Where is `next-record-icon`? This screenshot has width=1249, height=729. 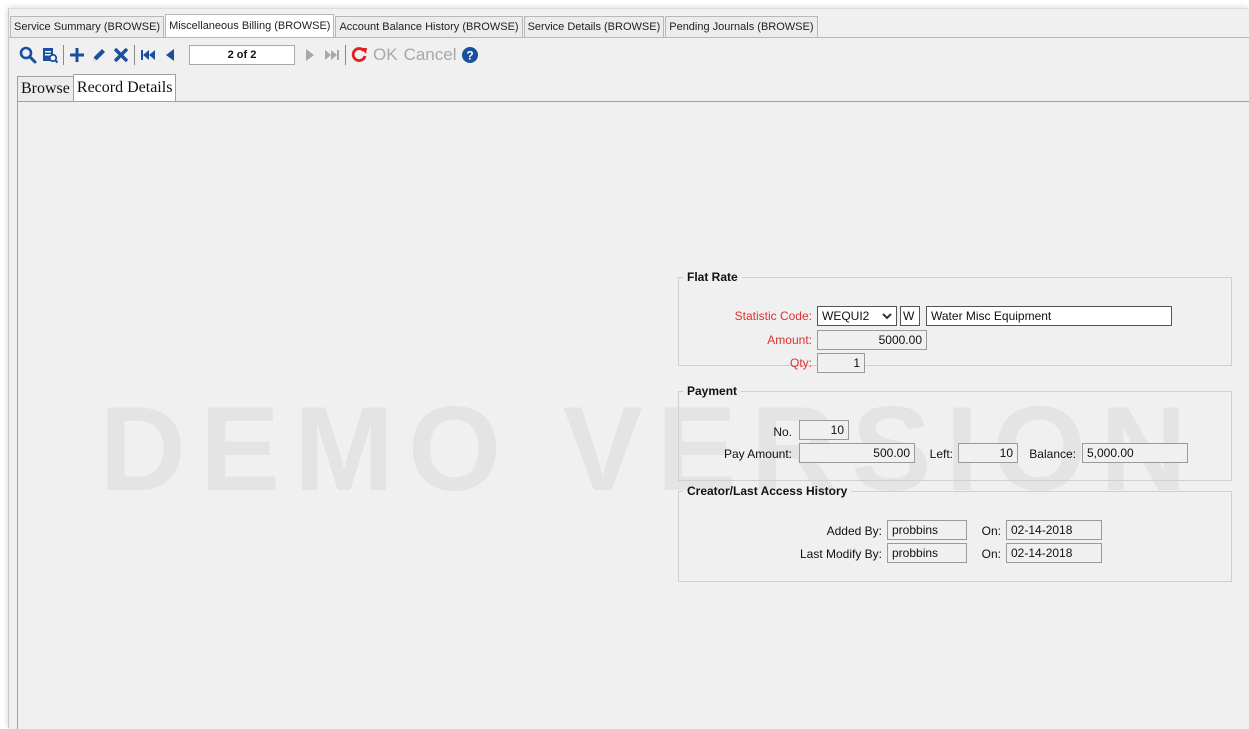
next-record-icon is located at coordinates (310, 55).